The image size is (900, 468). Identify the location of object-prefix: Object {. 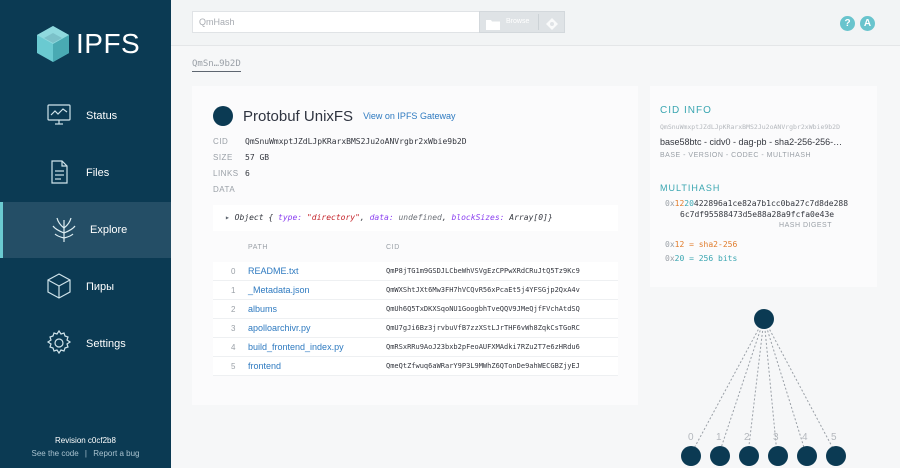
(254, 217).